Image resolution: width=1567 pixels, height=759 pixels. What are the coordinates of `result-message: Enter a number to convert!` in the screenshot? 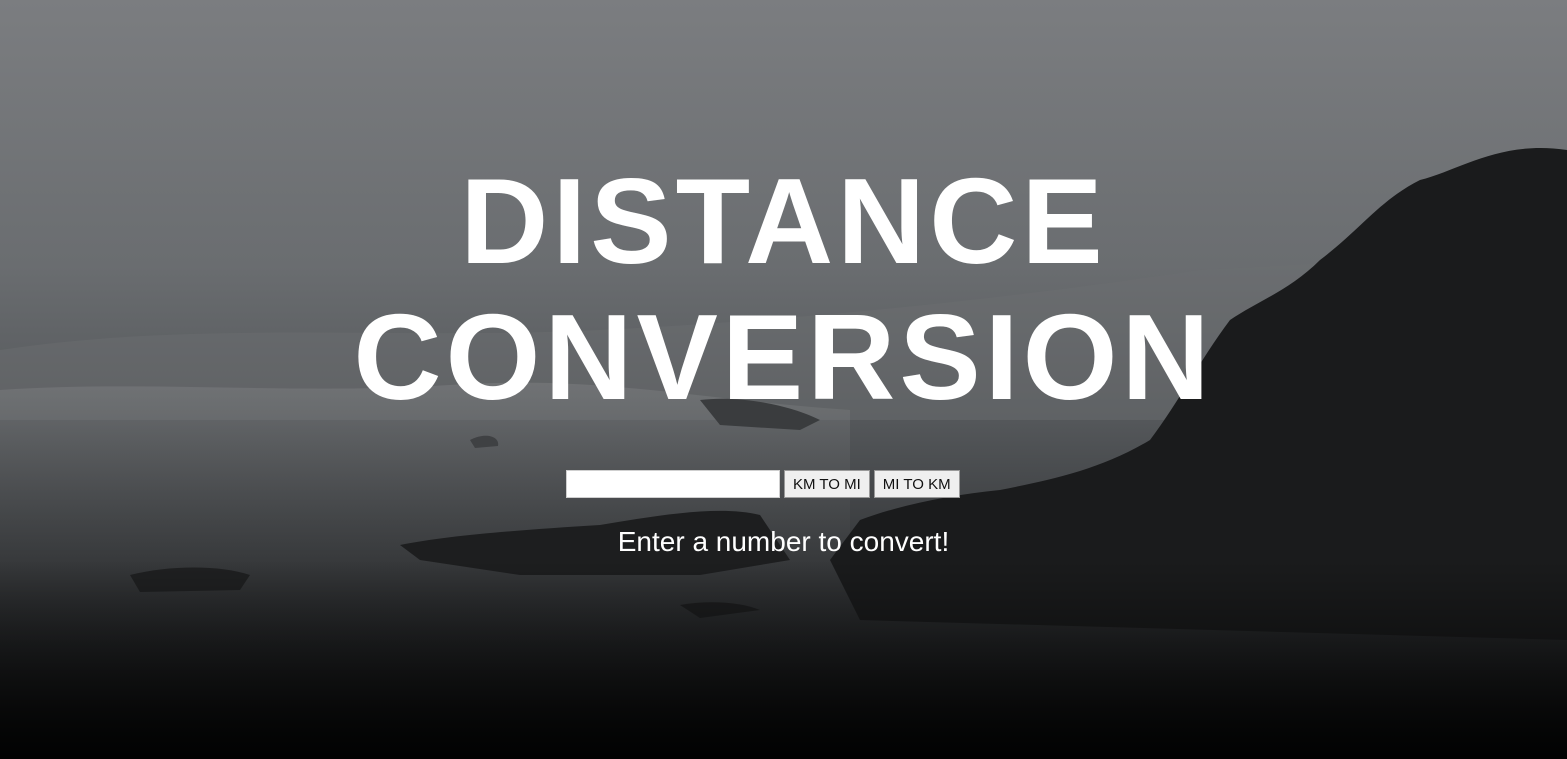 It's located at (783, 541).